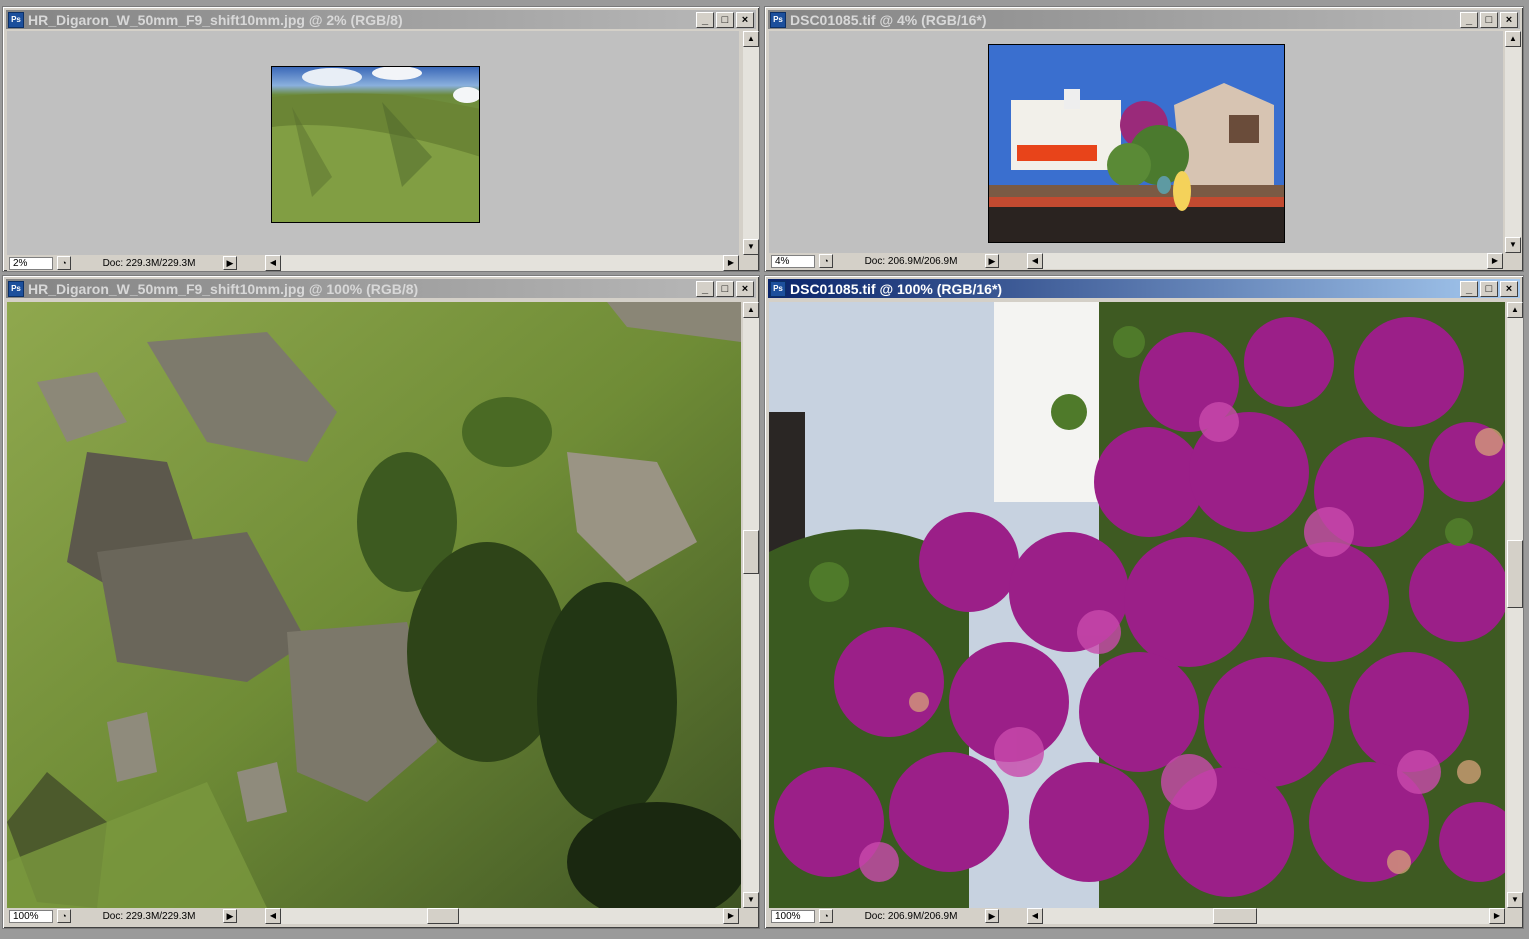  I want to click on window-title: DSC01085.tif @ 4% (RGB/16*), so click(888, 19).